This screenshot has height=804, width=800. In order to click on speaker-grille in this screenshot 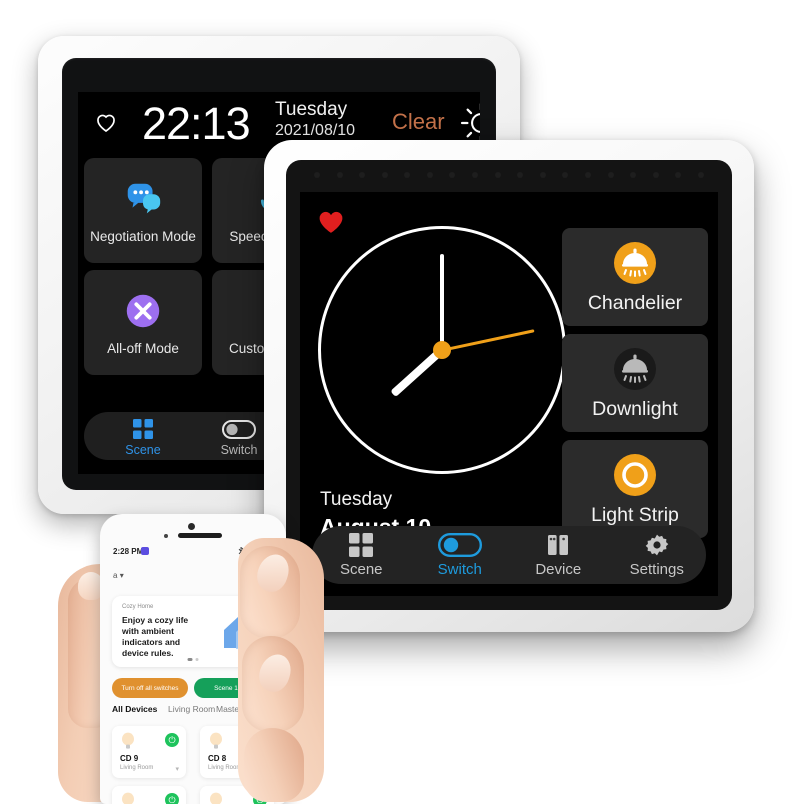, I will do `click(509, 176)`.